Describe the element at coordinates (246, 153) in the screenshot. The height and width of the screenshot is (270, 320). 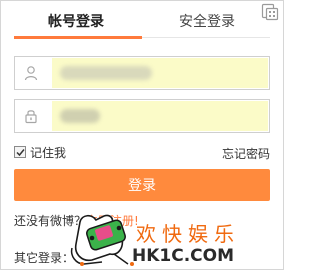
I see `forgot-password-link: 忘记密码` at that location.